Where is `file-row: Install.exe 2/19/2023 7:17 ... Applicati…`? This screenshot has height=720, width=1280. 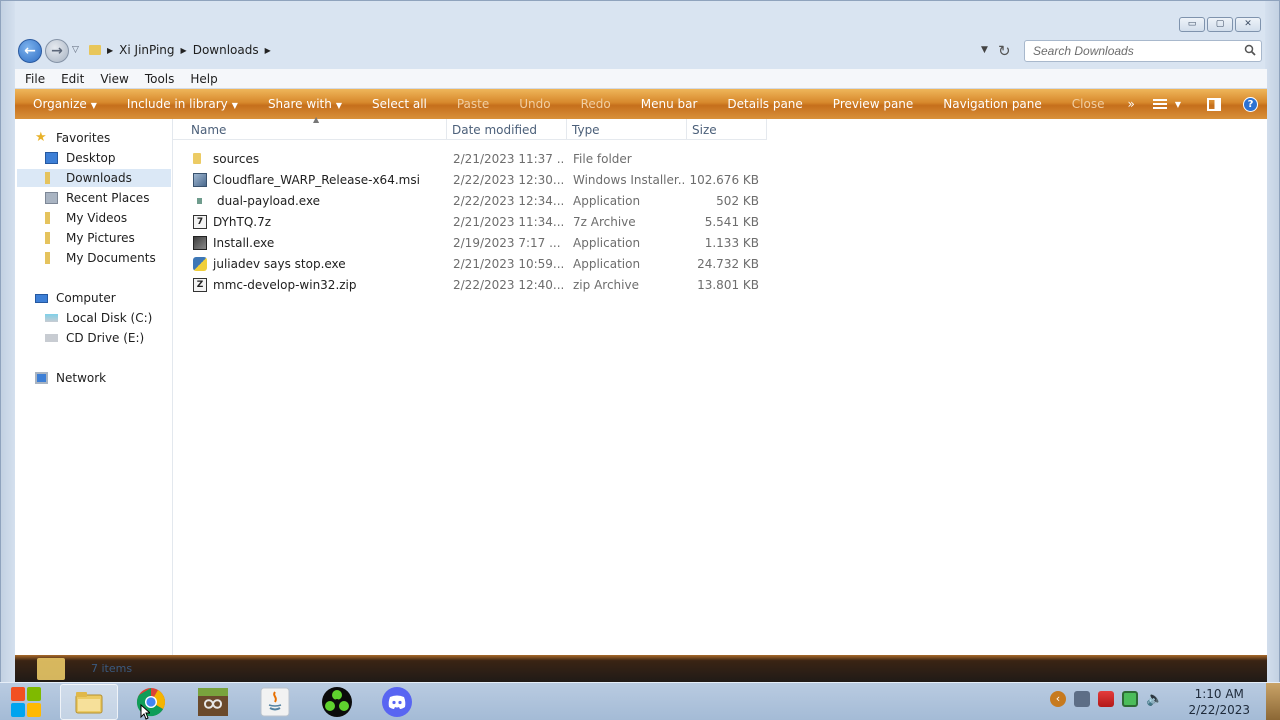 file-row: Install.exe 2/19/2023 7:17 ... Applicati… is located at coordinates (470, 242).